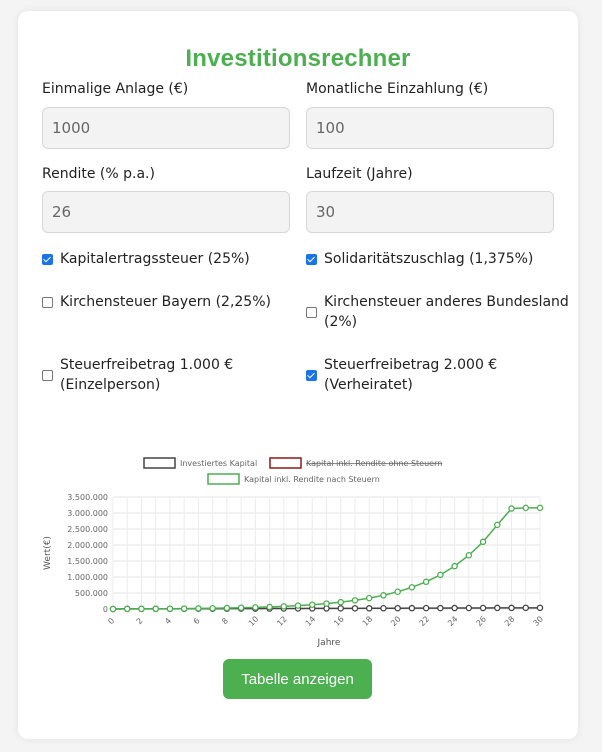  What do you see at coordinates (329, 643) in the screenshot?
I see `x-axis-label: Jahre` at bounding box center [329, 643].